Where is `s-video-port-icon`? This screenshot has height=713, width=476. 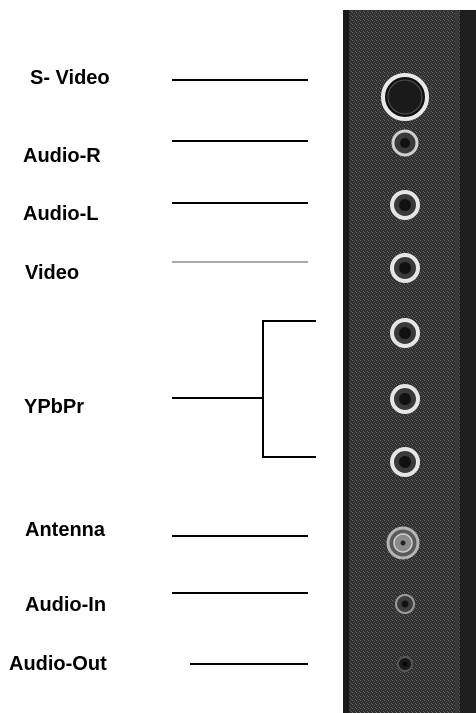
s-video-port-icon is located at coordinates (405, 97).